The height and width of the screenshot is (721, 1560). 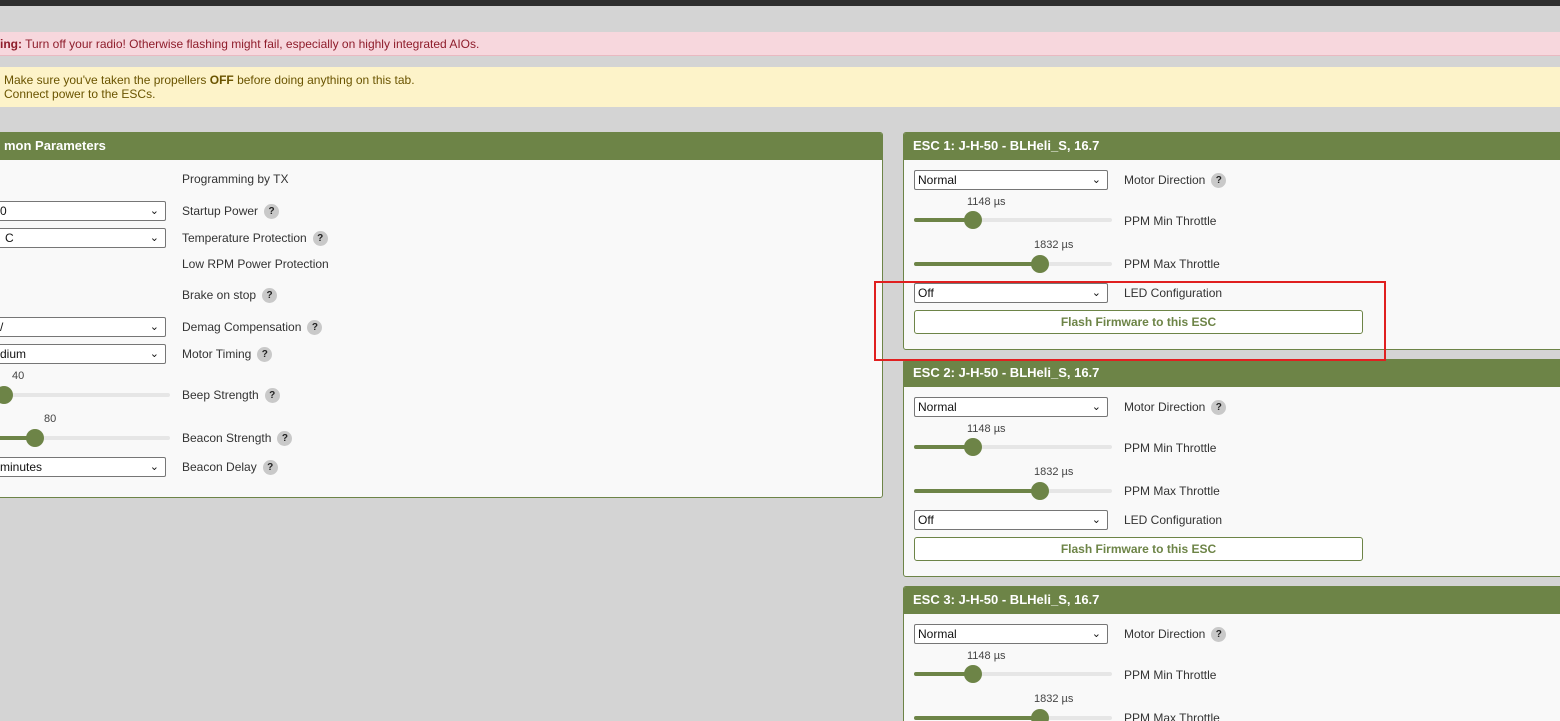 I want to click on motor-timing-select: dium ⌄, so click(x=83, y=354).